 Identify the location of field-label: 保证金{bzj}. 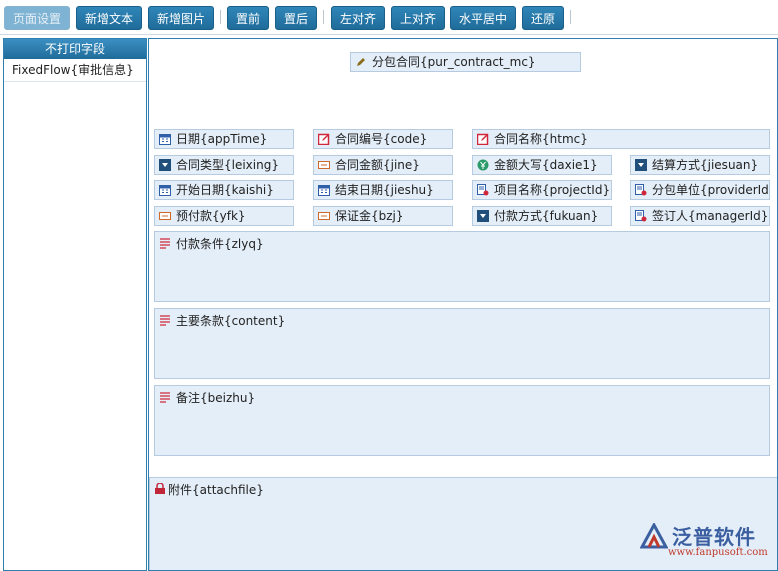
(369, 216).